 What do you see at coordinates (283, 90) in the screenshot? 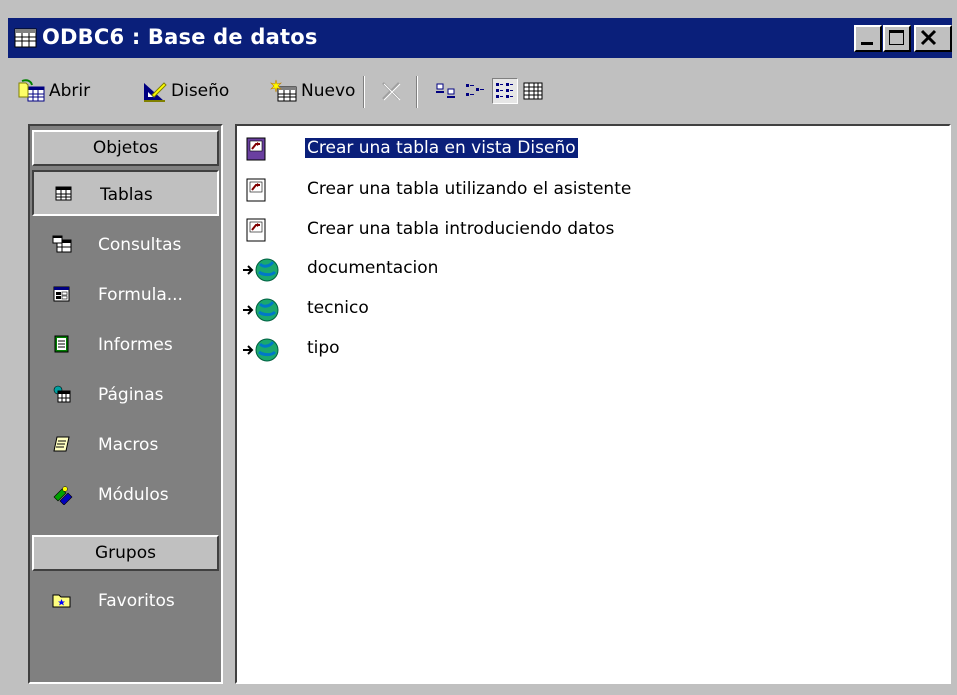
I see `new-table-icon` at bounding box center [283, 90].